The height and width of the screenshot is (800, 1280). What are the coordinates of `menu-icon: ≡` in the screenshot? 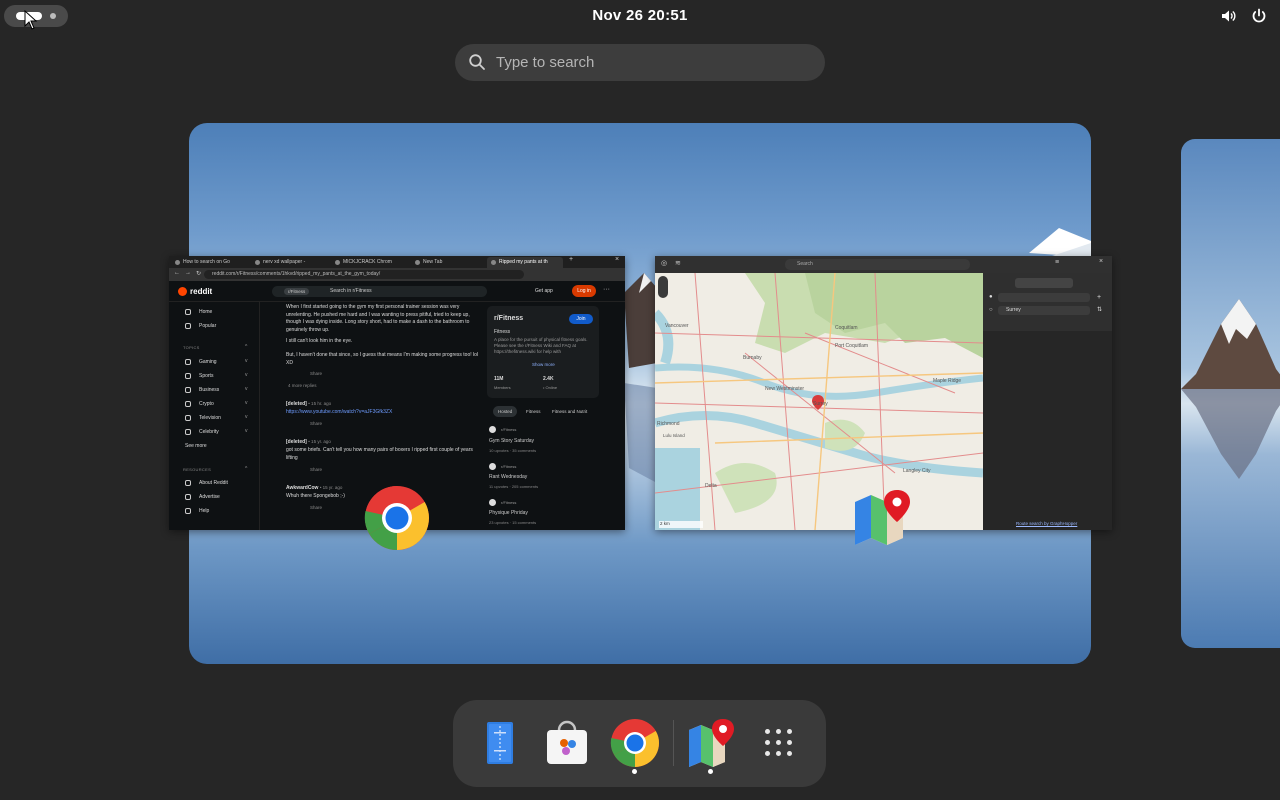 It's located at (1057, 262).